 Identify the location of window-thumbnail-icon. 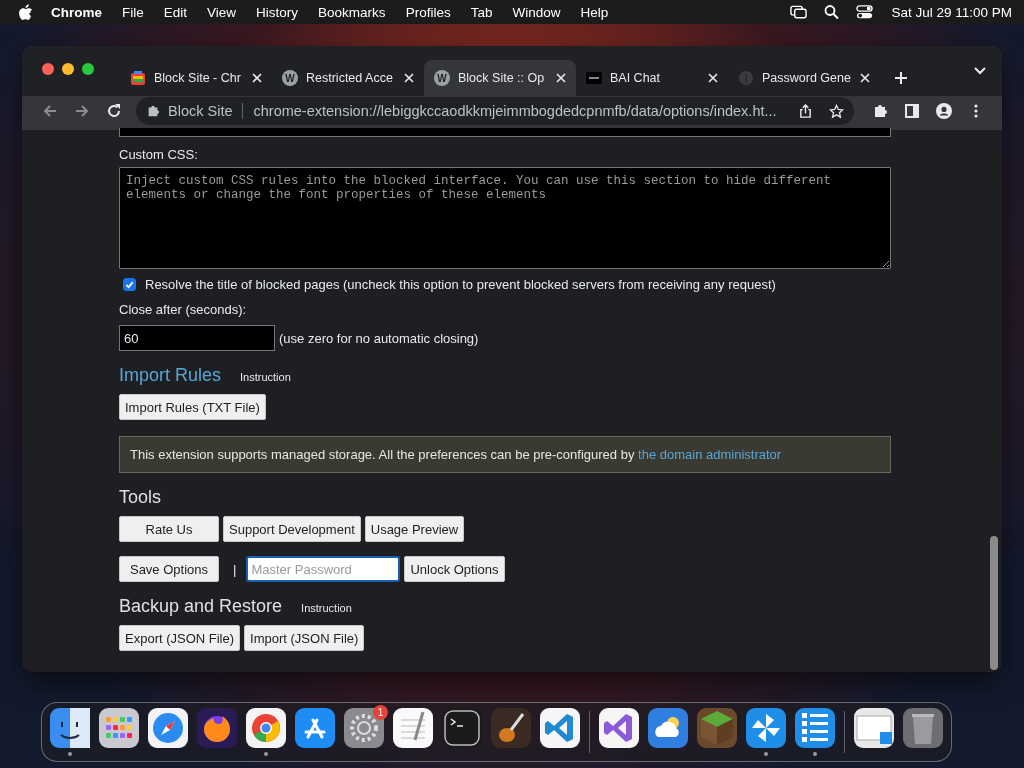
(874, 728).